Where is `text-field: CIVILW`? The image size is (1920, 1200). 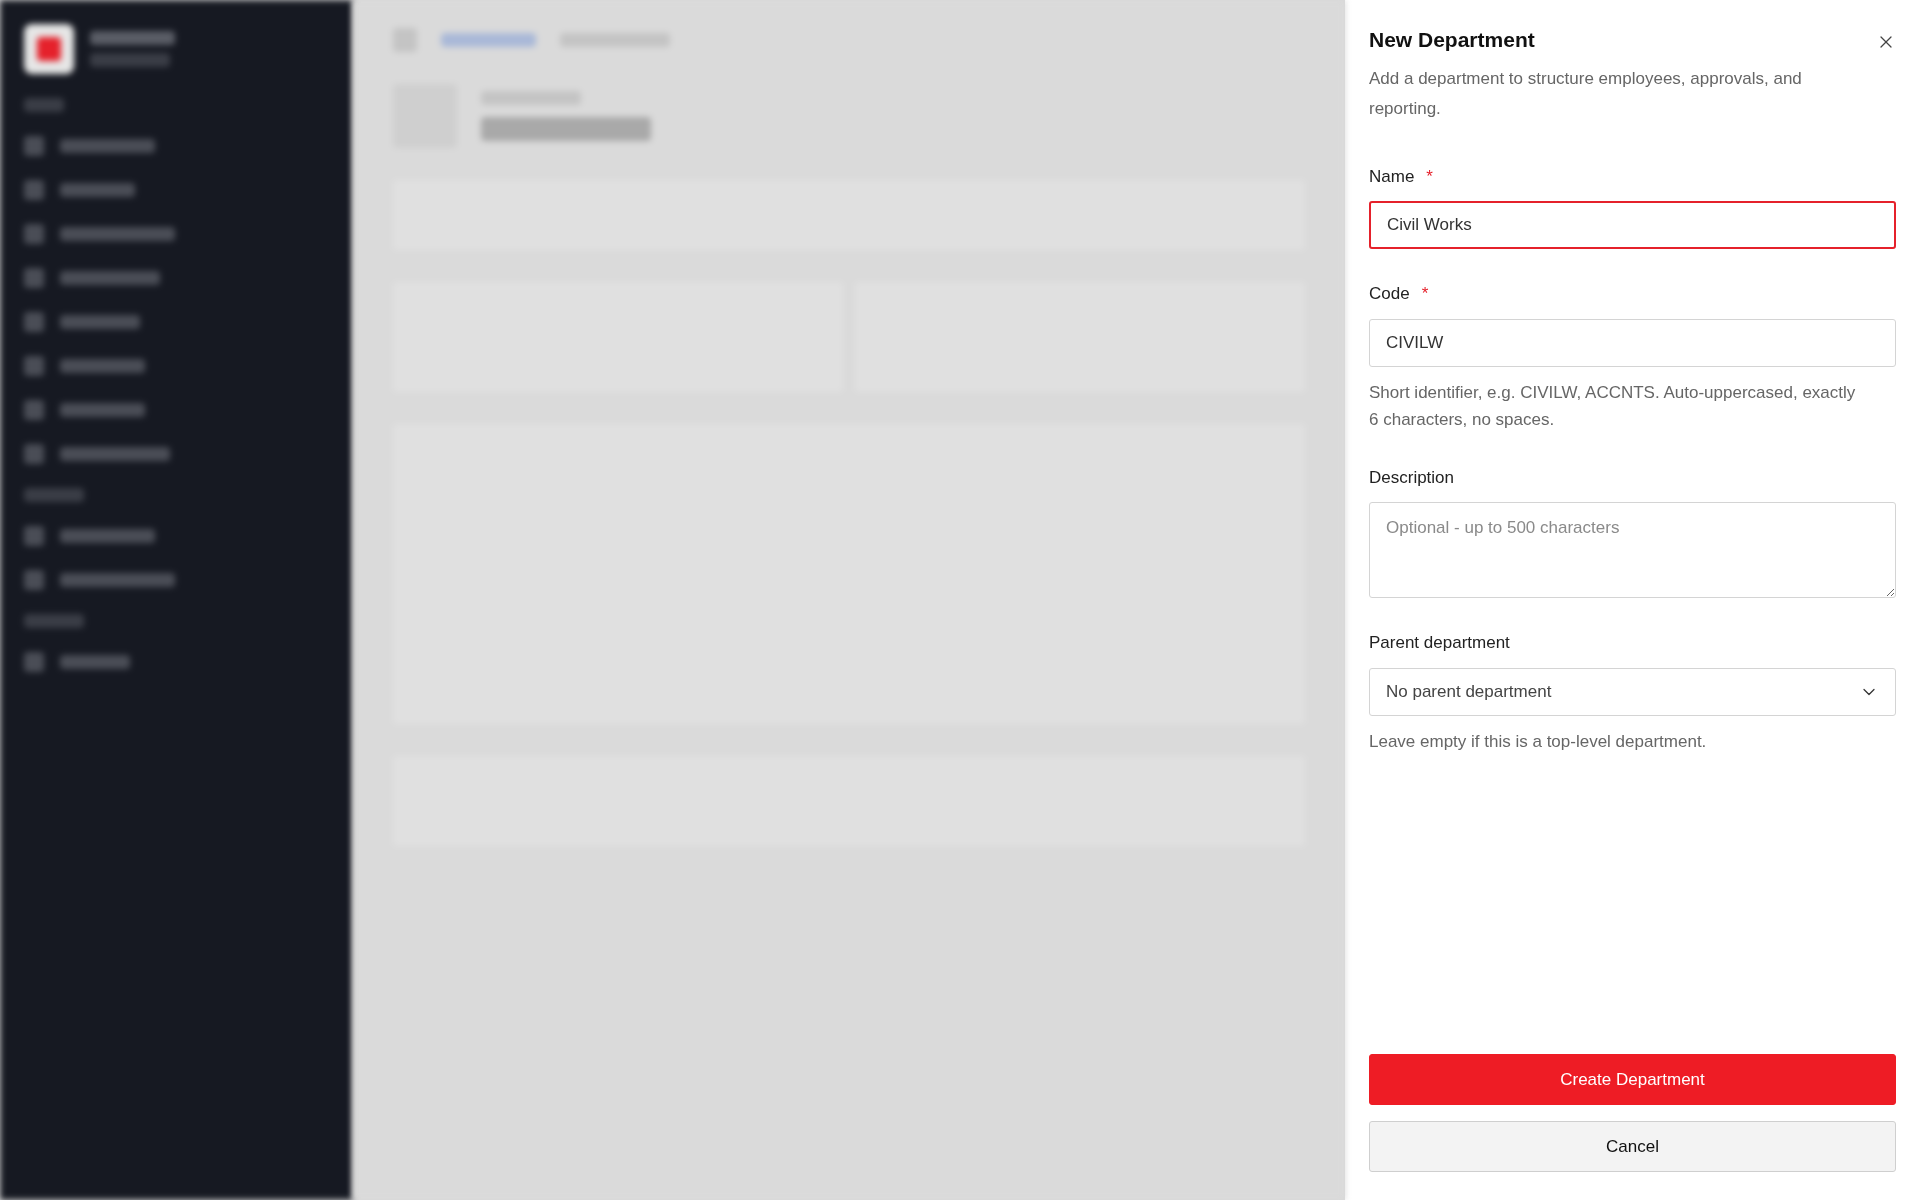
text-field: CIVILW is located at coordinates (1632, 342).